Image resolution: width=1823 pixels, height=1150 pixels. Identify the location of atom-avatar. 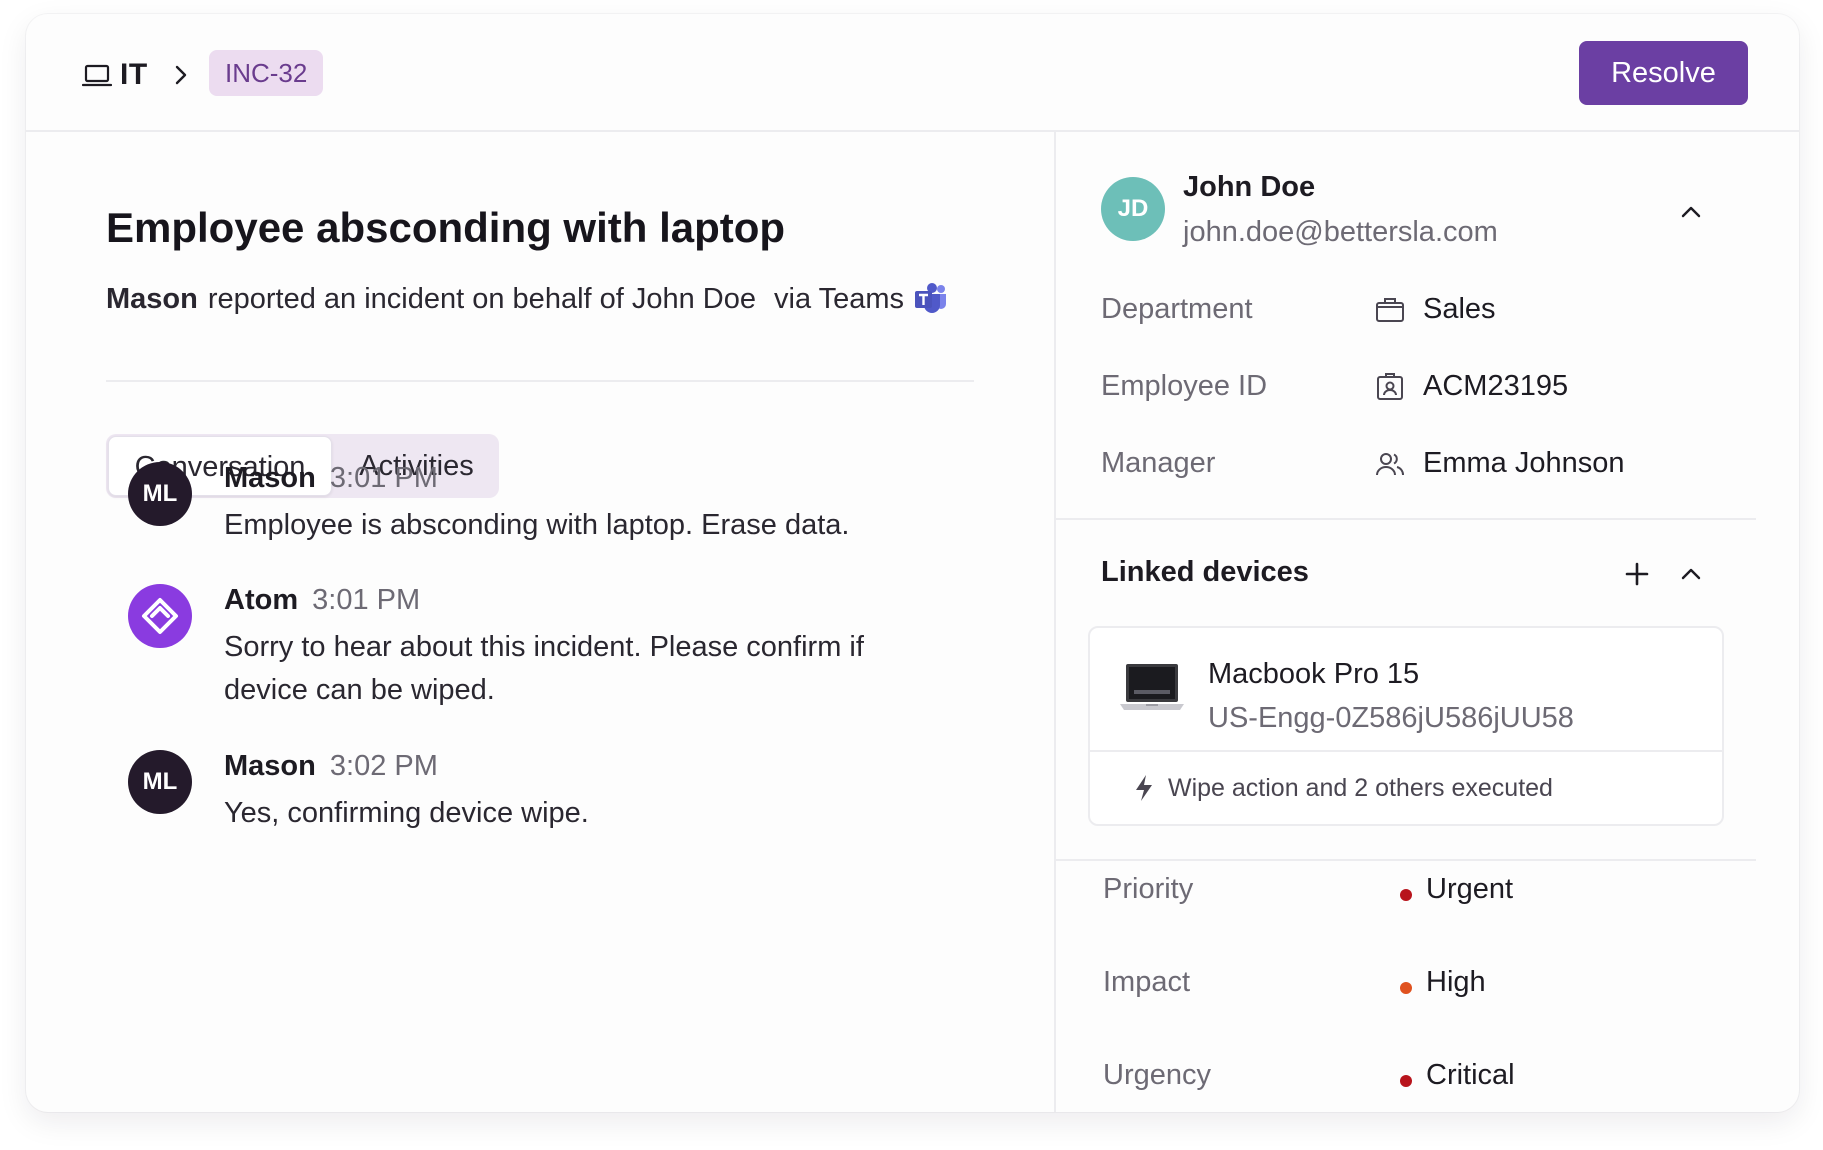
(160, 616).